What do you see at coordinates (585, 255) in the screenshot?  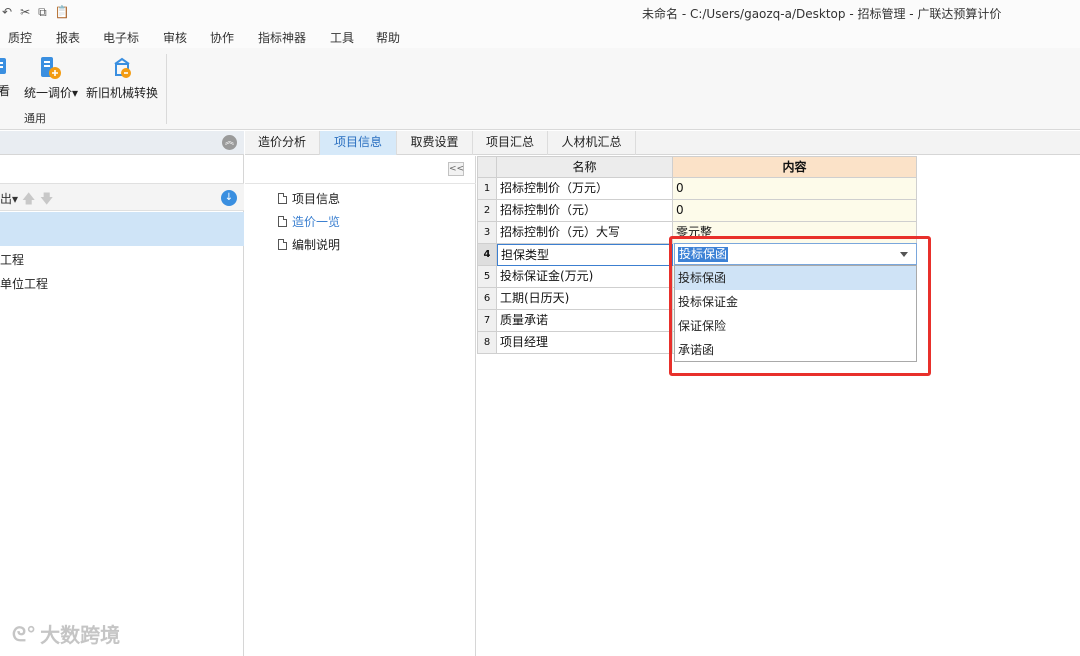 I see `row-name: 担保类型` at bounding box center [585, 255].